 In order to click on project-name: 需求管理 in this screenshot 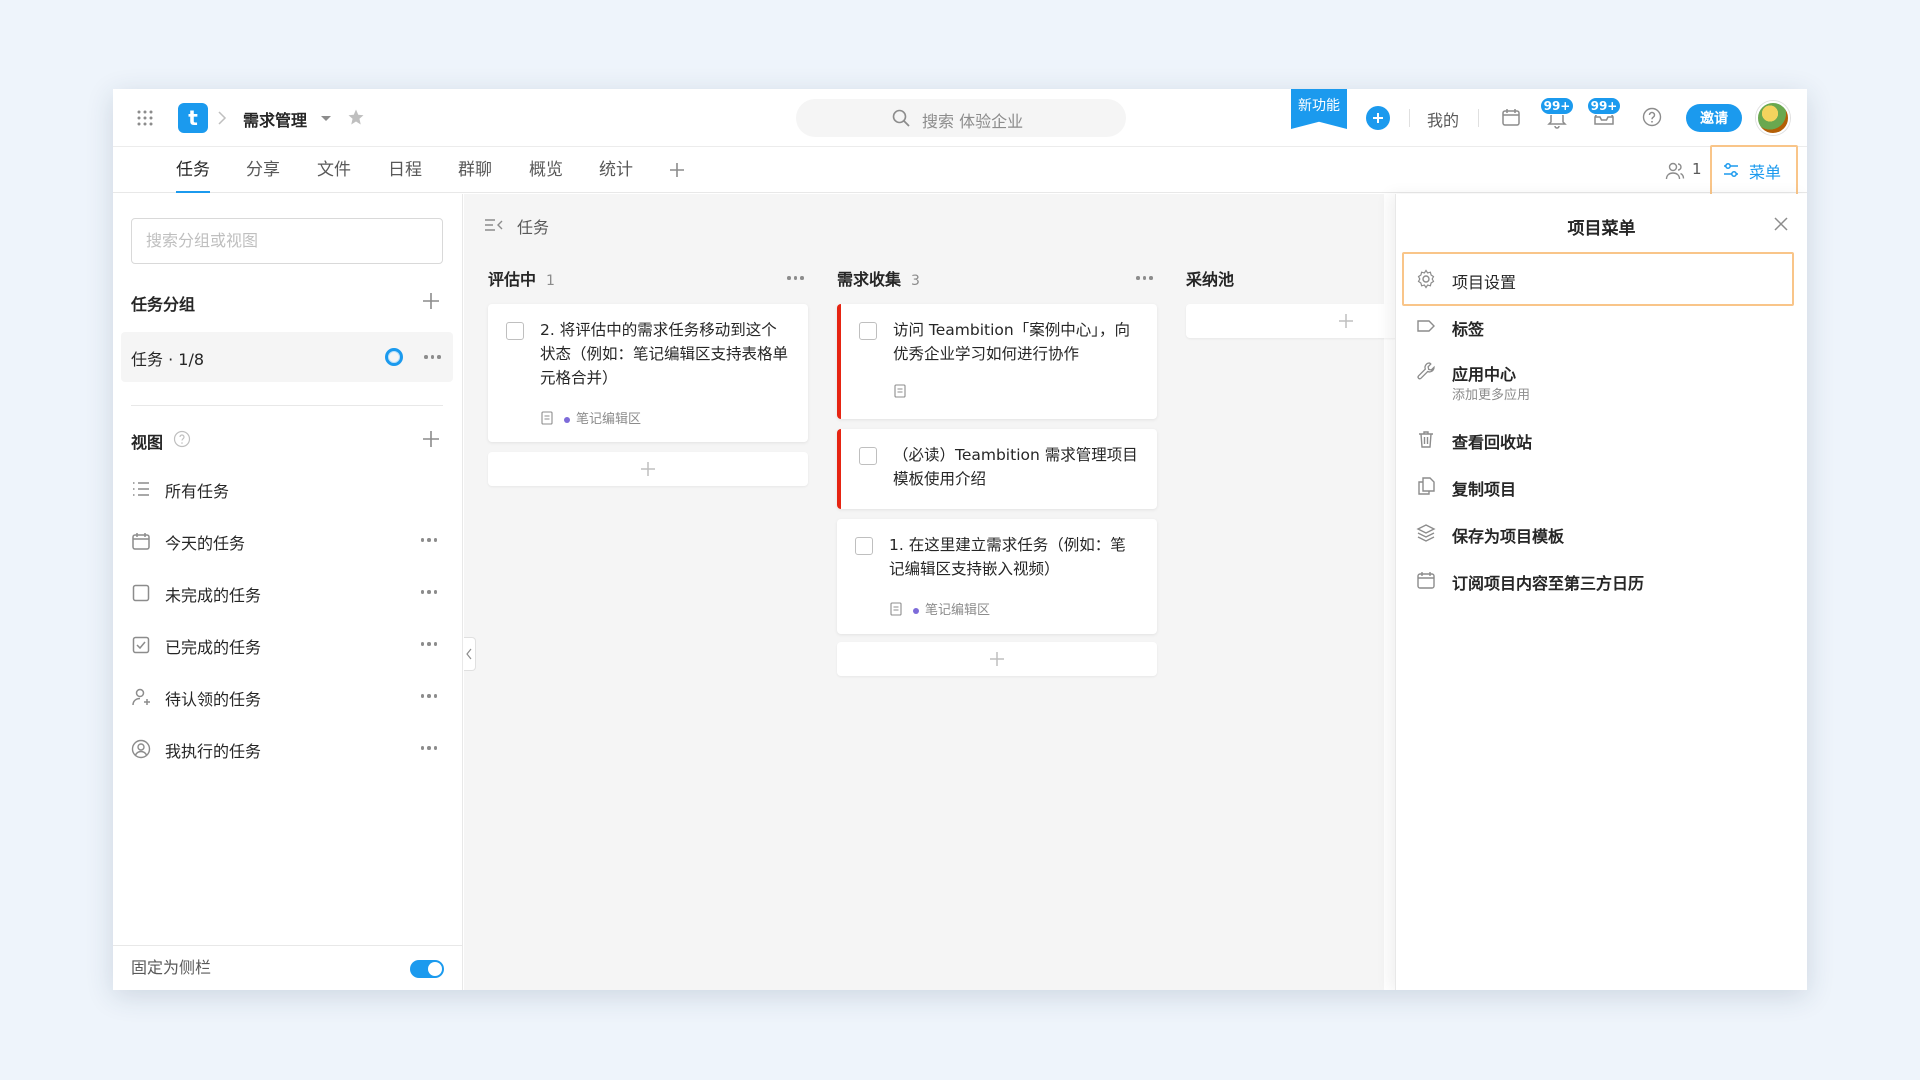, I will do `click(275, 119)`.